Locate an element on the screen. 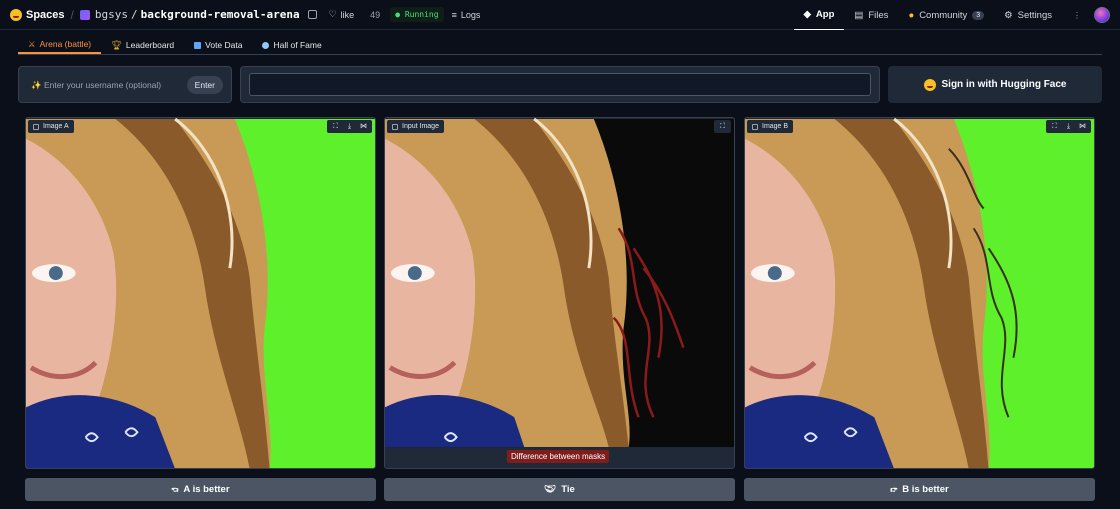 Image resolution: width=1120 pixels, height=509 pixels. vote-a-better-button: 👈︎ A is better is located at coordinates (200, 489).